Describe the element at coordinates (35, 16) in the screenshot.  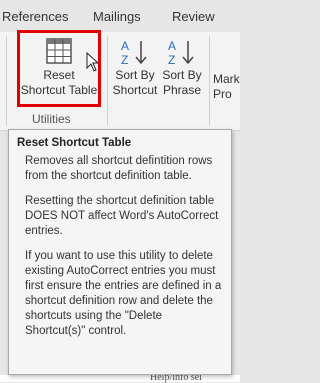
I see `tab-references: References` at that location.